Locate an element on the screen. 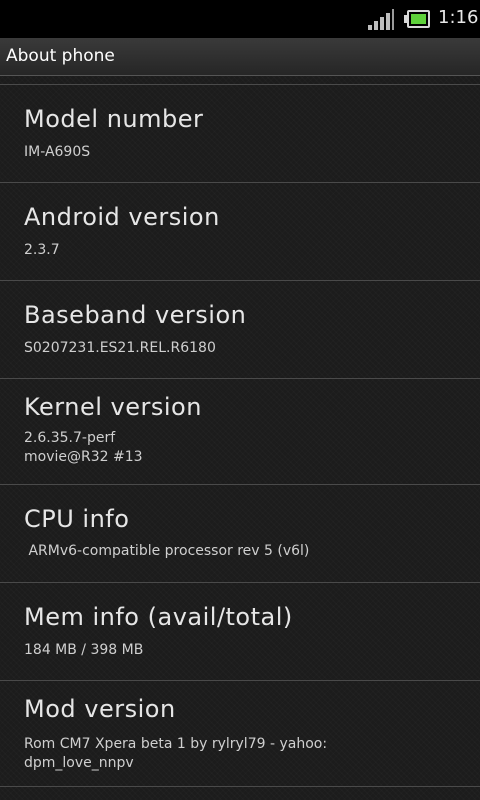 The width and height of the screenshot is (480, 800). list-item-summary: S0207231.ES21.REL.R6180 is located at coordinates (120, 348).